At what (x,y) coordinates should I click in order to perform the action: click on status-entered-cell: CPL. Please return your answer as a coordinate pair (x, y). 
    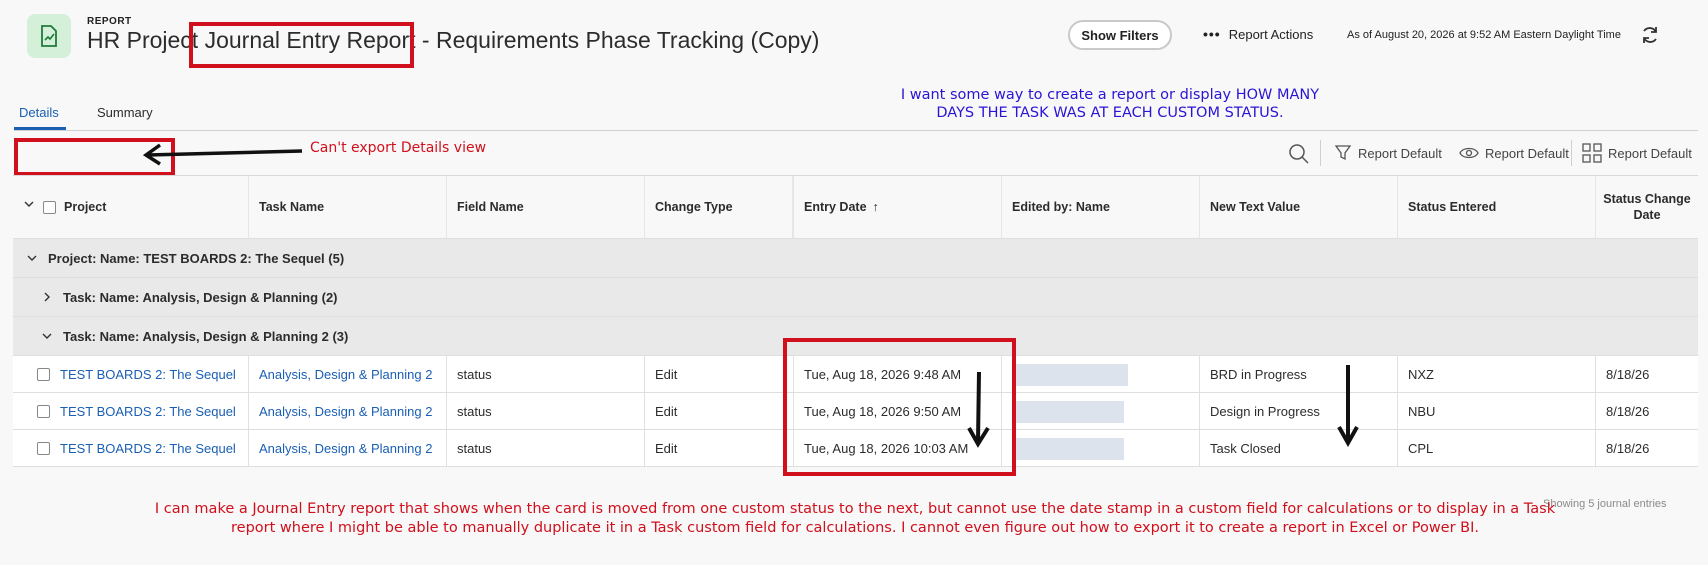
    Looking at the image, I should click on (1496, 448).